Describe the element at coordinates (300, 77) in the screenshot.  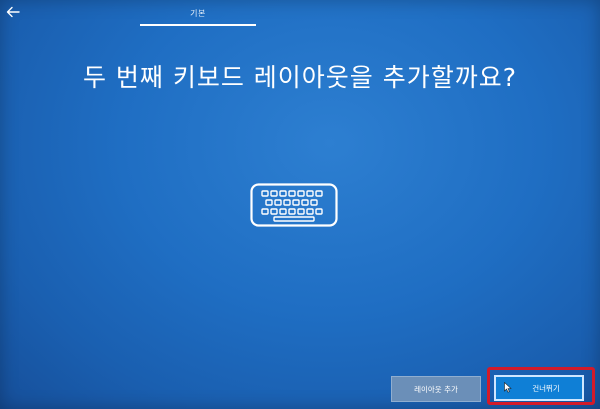
I see `page-title: 두 번째 키보드 레이아웃을 추가할까요?` at that location.